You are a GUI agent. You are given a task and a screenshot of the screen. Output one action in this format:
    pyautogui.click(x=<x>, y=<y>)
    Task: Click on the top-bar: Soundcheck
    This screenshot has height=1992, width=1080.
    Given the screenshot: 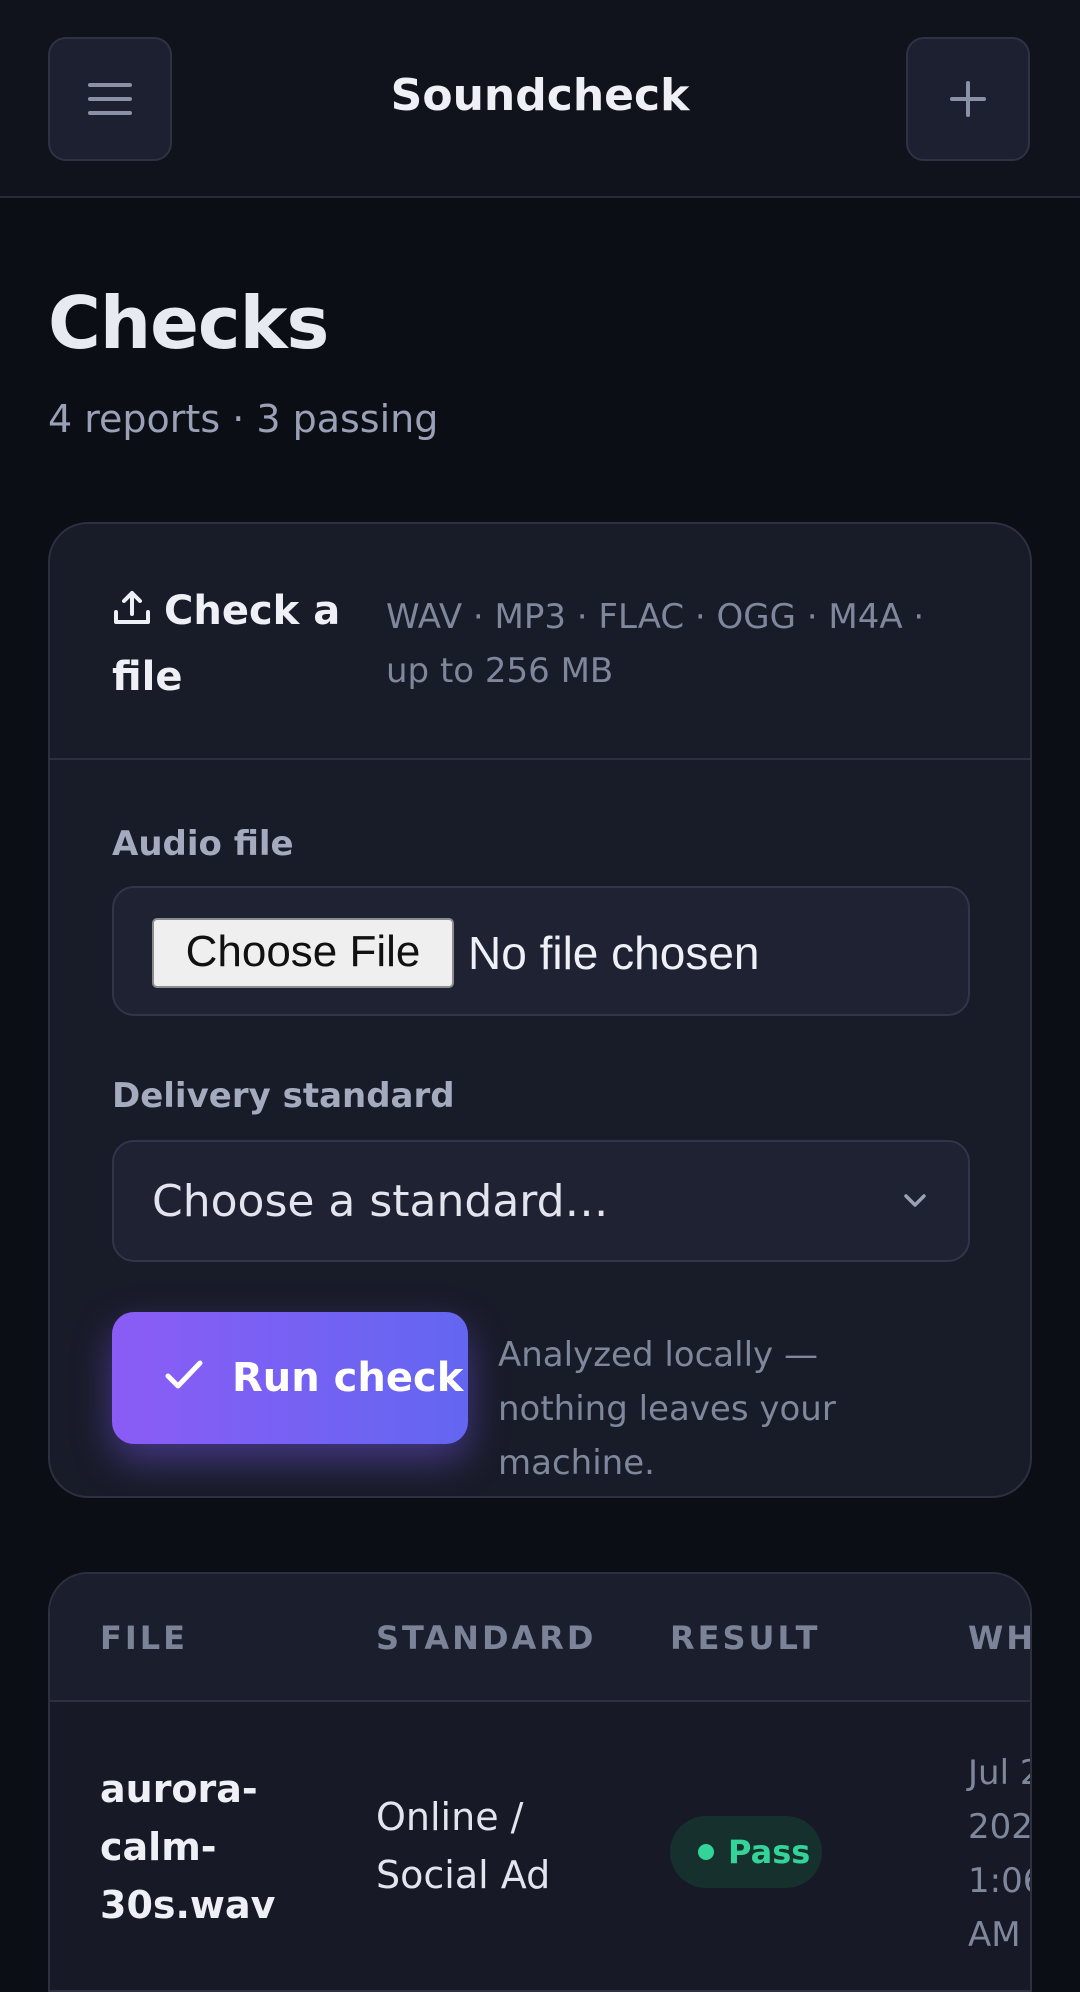 What is the action you would take?
    pyautogui.click(x=540, y=99)
    